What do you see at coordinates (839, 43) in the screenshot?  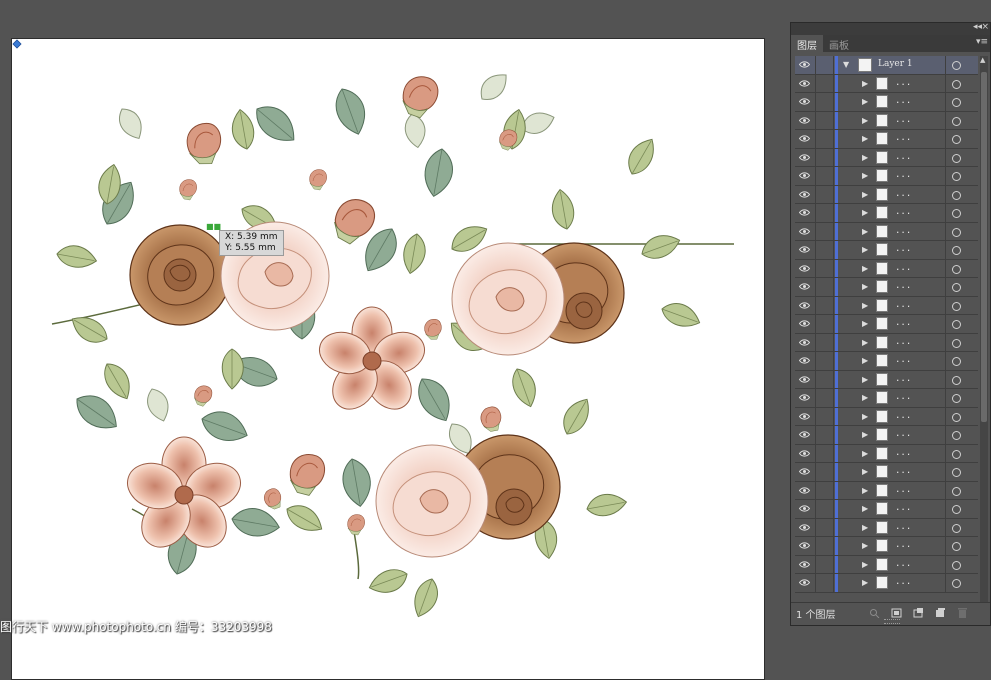 I see `tab-artboards: 画板` at bounding box center [839, 43].